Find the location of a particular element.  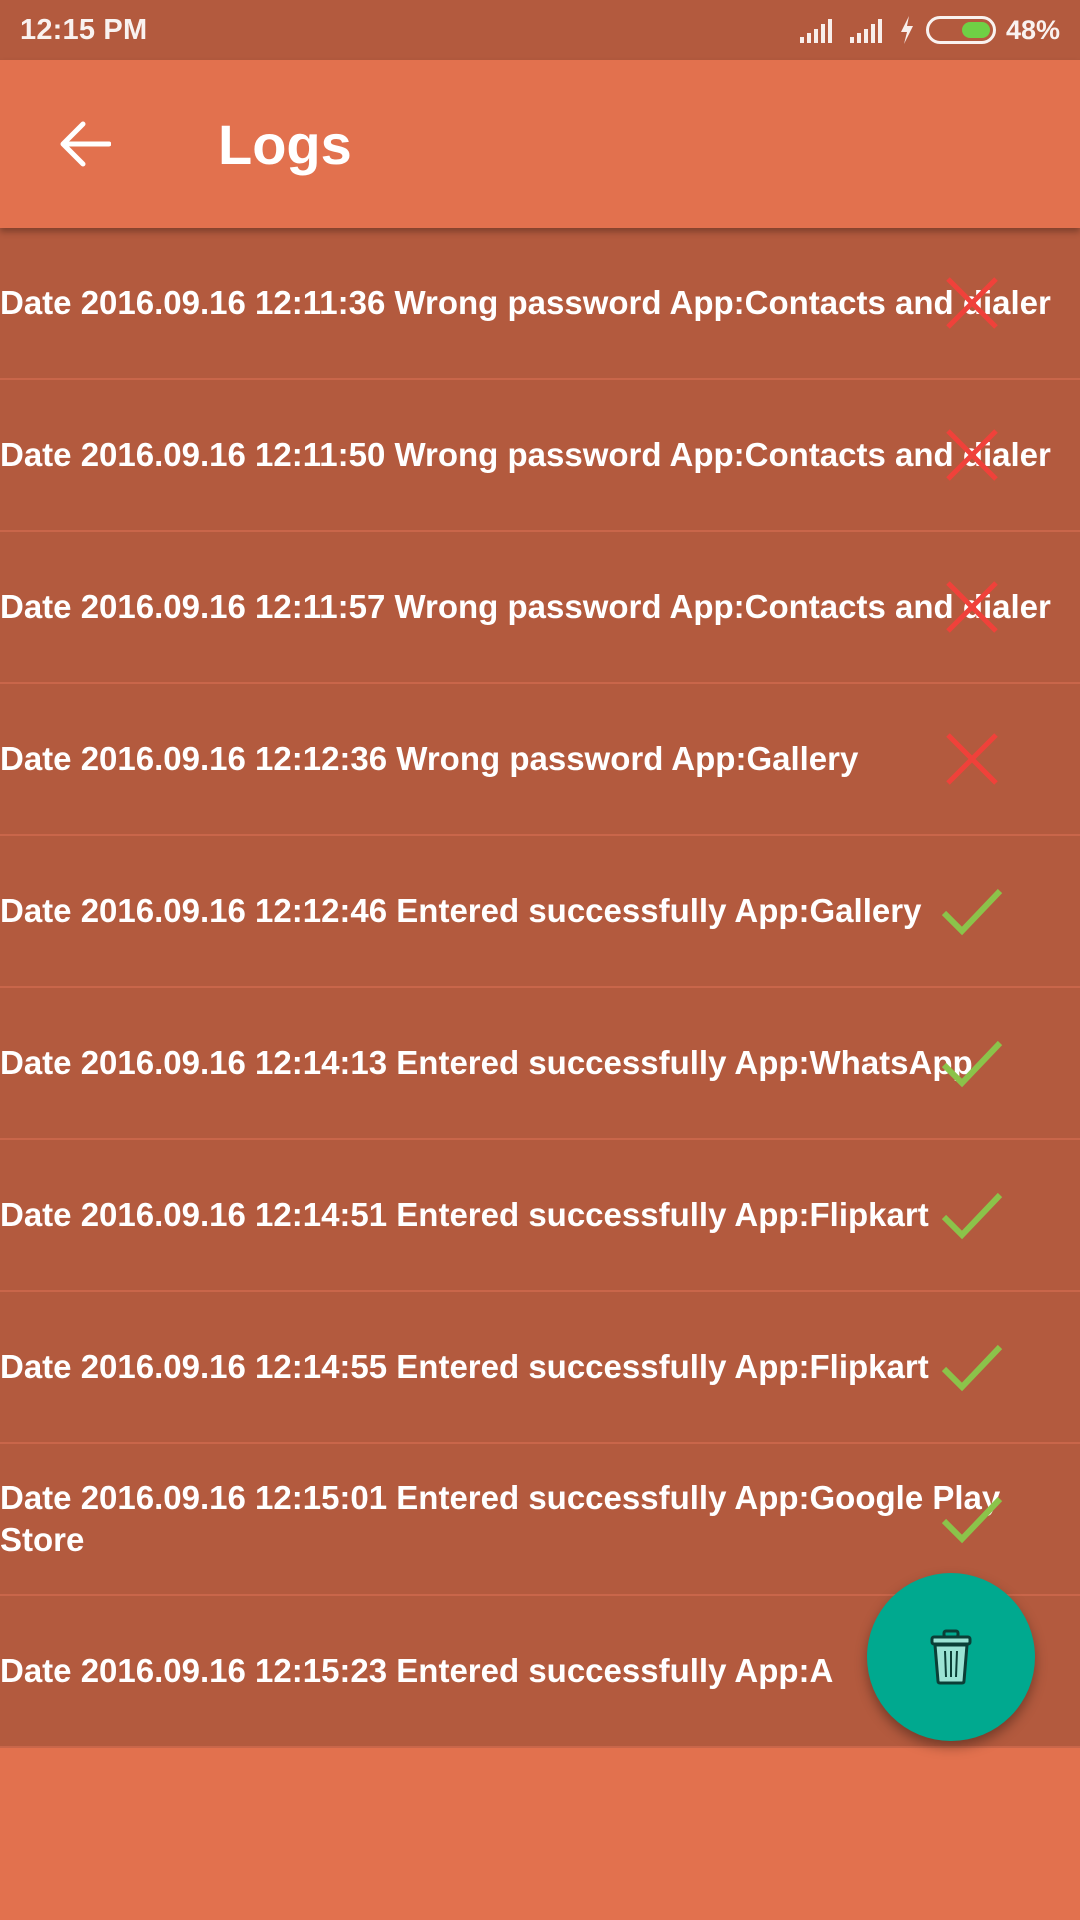

trash-icon is located at coordinates (951, 1657).